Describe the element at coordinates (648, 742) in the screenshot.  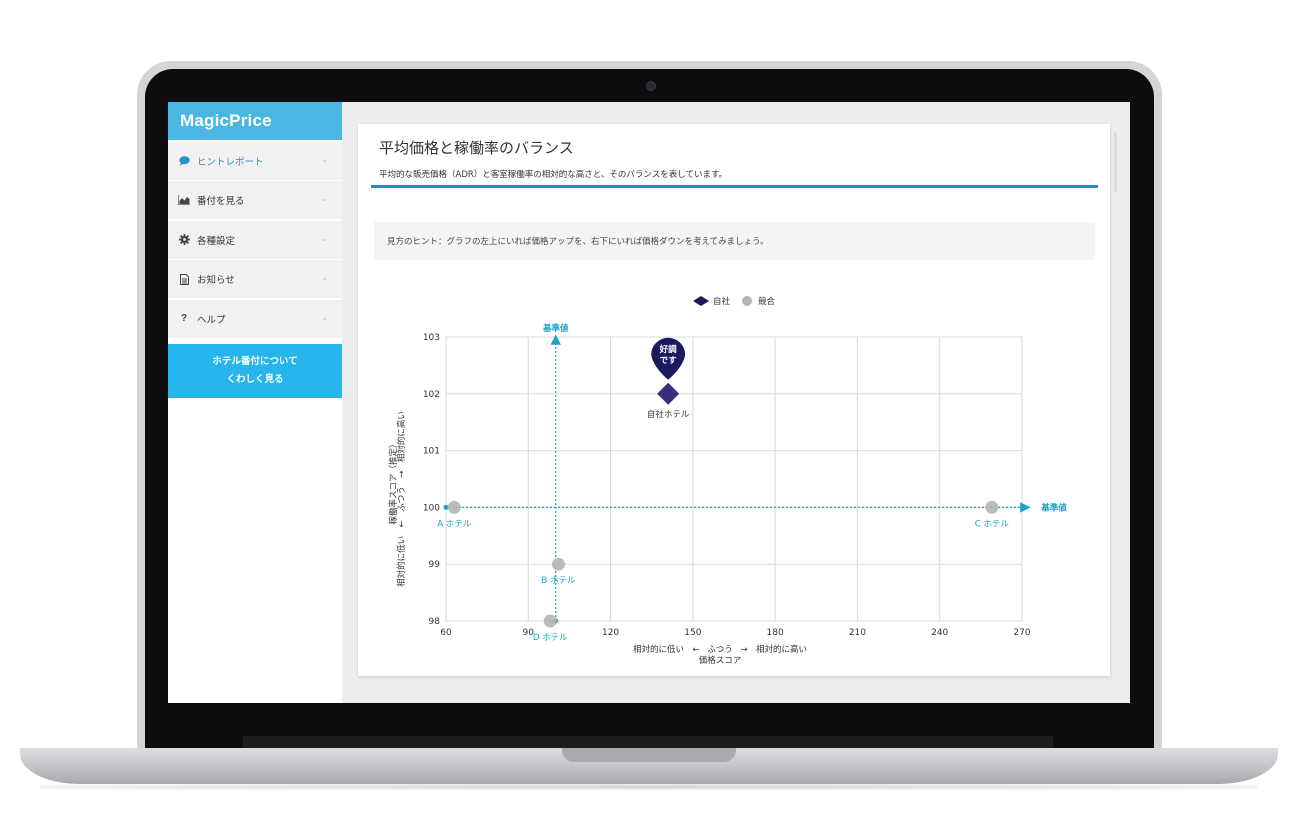
I see `laptop-hinge` at that location.